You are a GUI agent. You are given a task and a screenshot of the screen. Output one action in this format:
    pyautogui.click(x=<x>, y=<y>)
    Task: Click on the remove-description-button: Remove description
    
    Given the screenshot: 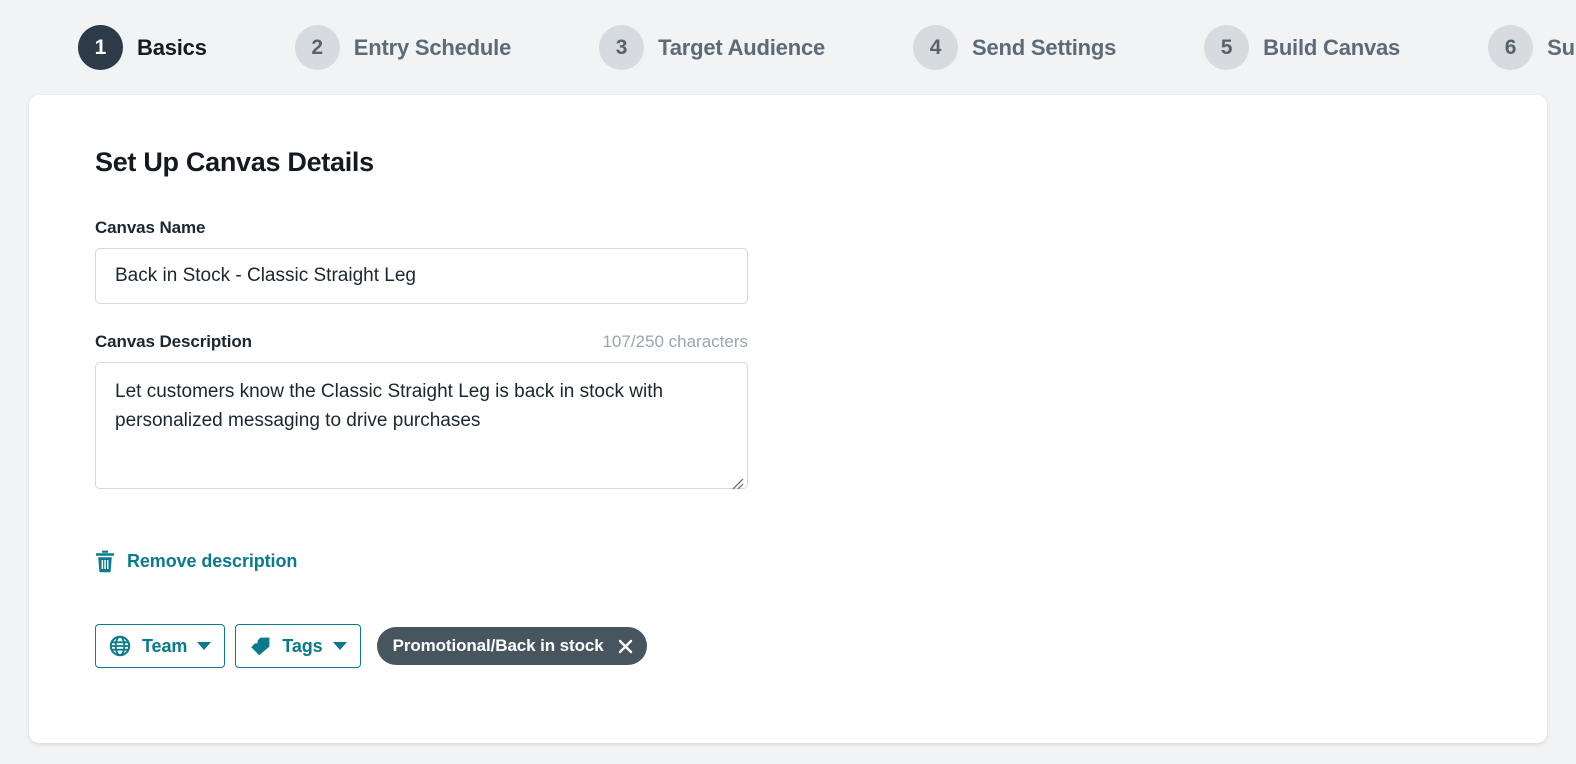 What is the action you would take?
    pyautogui.click(x=196, y=561)
    